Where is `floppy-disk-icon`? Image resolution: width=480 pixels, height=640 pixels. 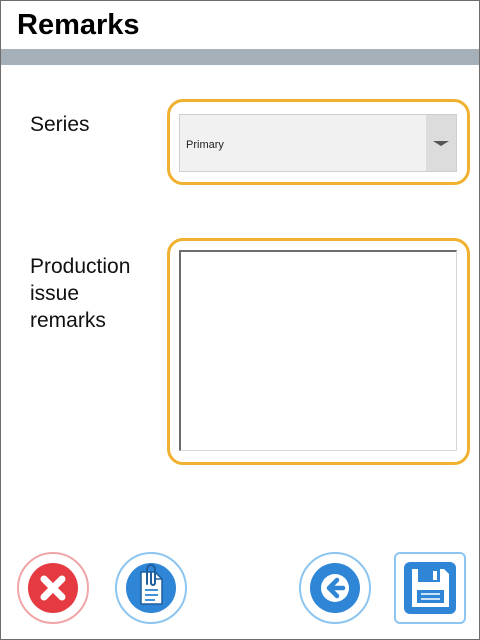
floppy-disk-icon is located at coordinates (430, 588).